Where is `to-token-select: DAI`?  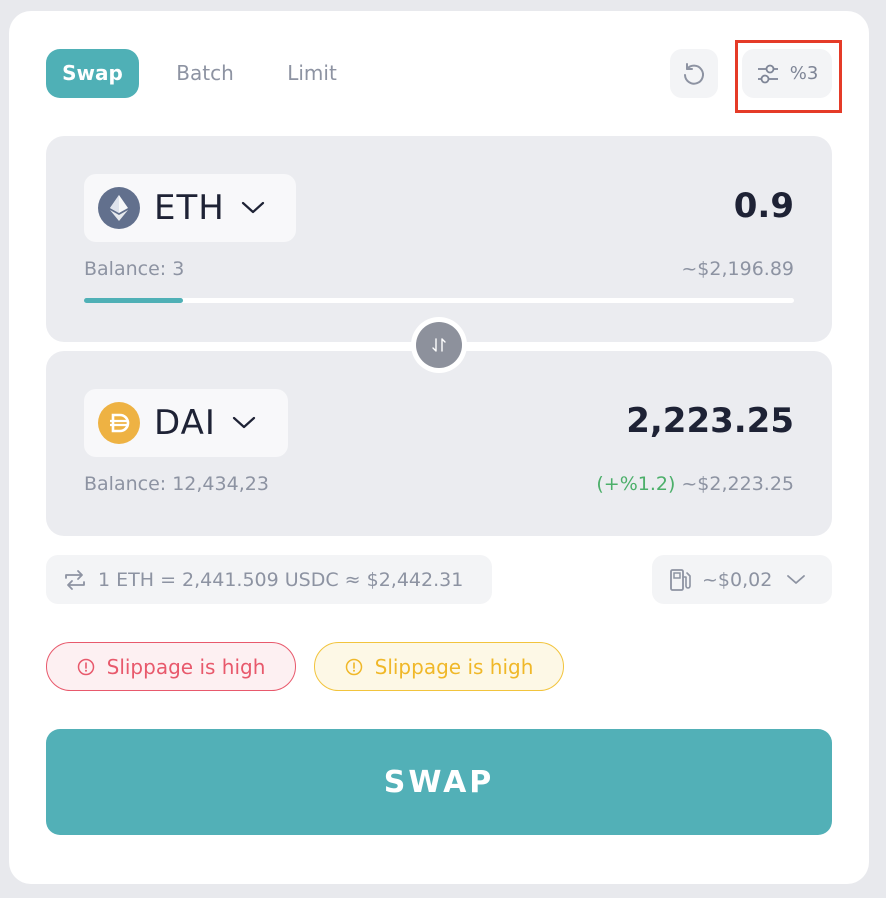 to-token-select: DAI is located at coordinates (186, 423).